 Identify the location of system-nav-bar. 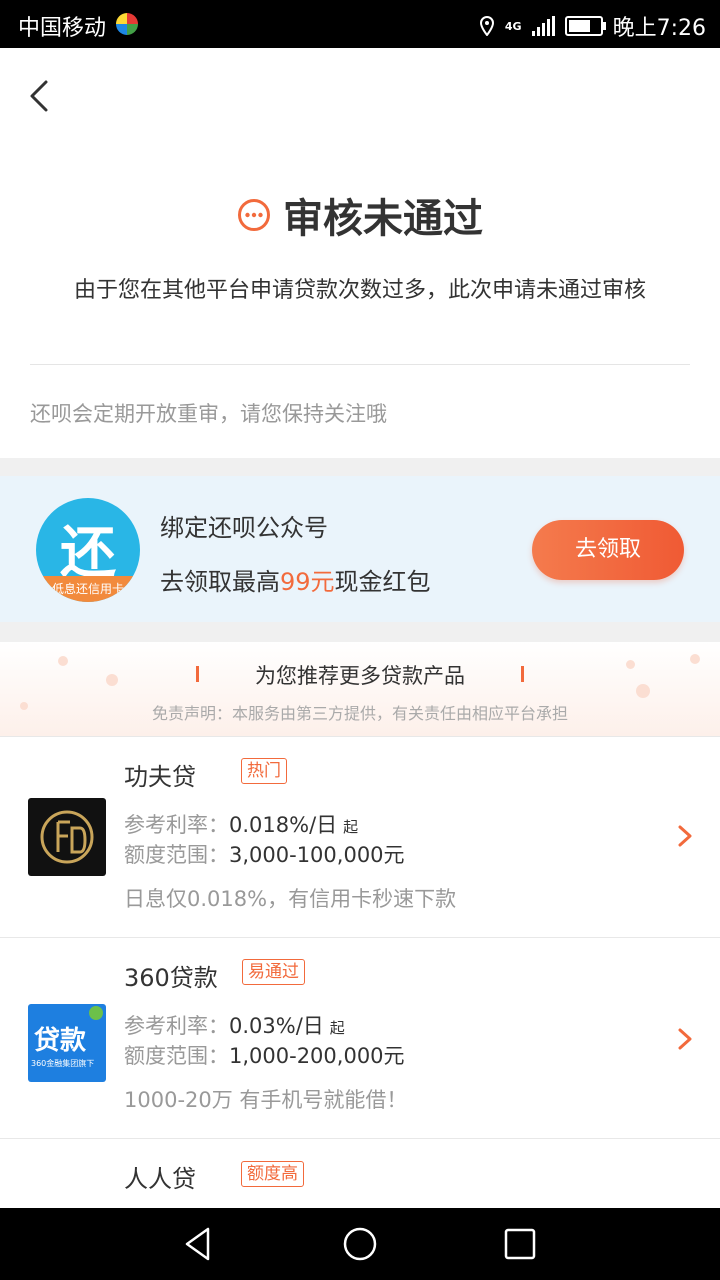
(360, 1244).